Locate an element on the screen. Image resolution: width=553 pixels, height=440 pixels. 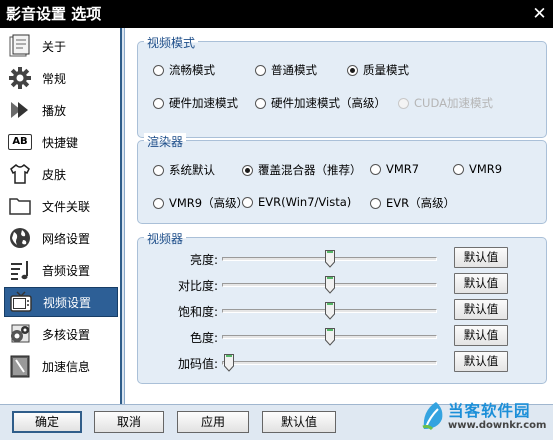
watermark-logo: 当客软件园 www.downkr.com is located at coordinates (485, 417).